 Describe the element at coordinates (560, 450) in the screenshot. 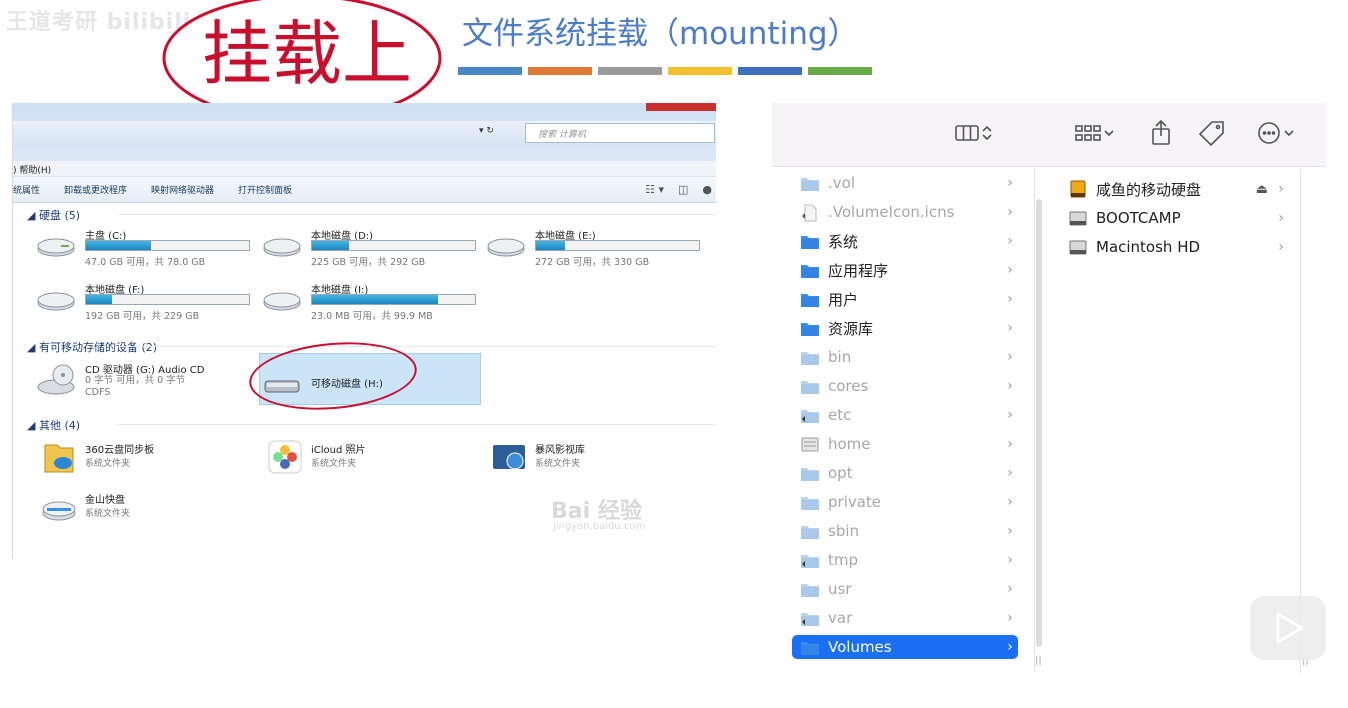

I see `folder-name: 暴风影视库` at that location.